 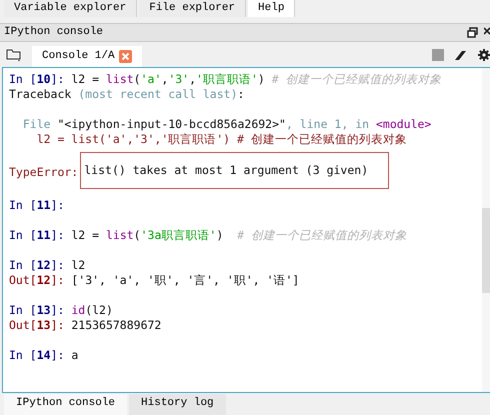 What do you see at coordinates (235, 170) in the screenshot?
I see `error-message: list() takes at most 1 argument (3 given)` at bounding box center [235, 170].